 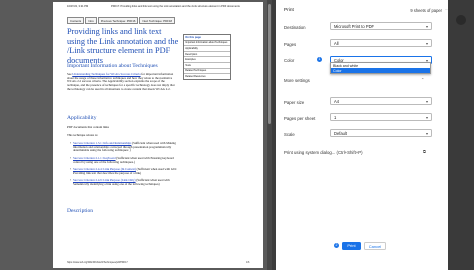 I want to click on sheet-count: 9 sheets of paper, so click(x=426, y=10).